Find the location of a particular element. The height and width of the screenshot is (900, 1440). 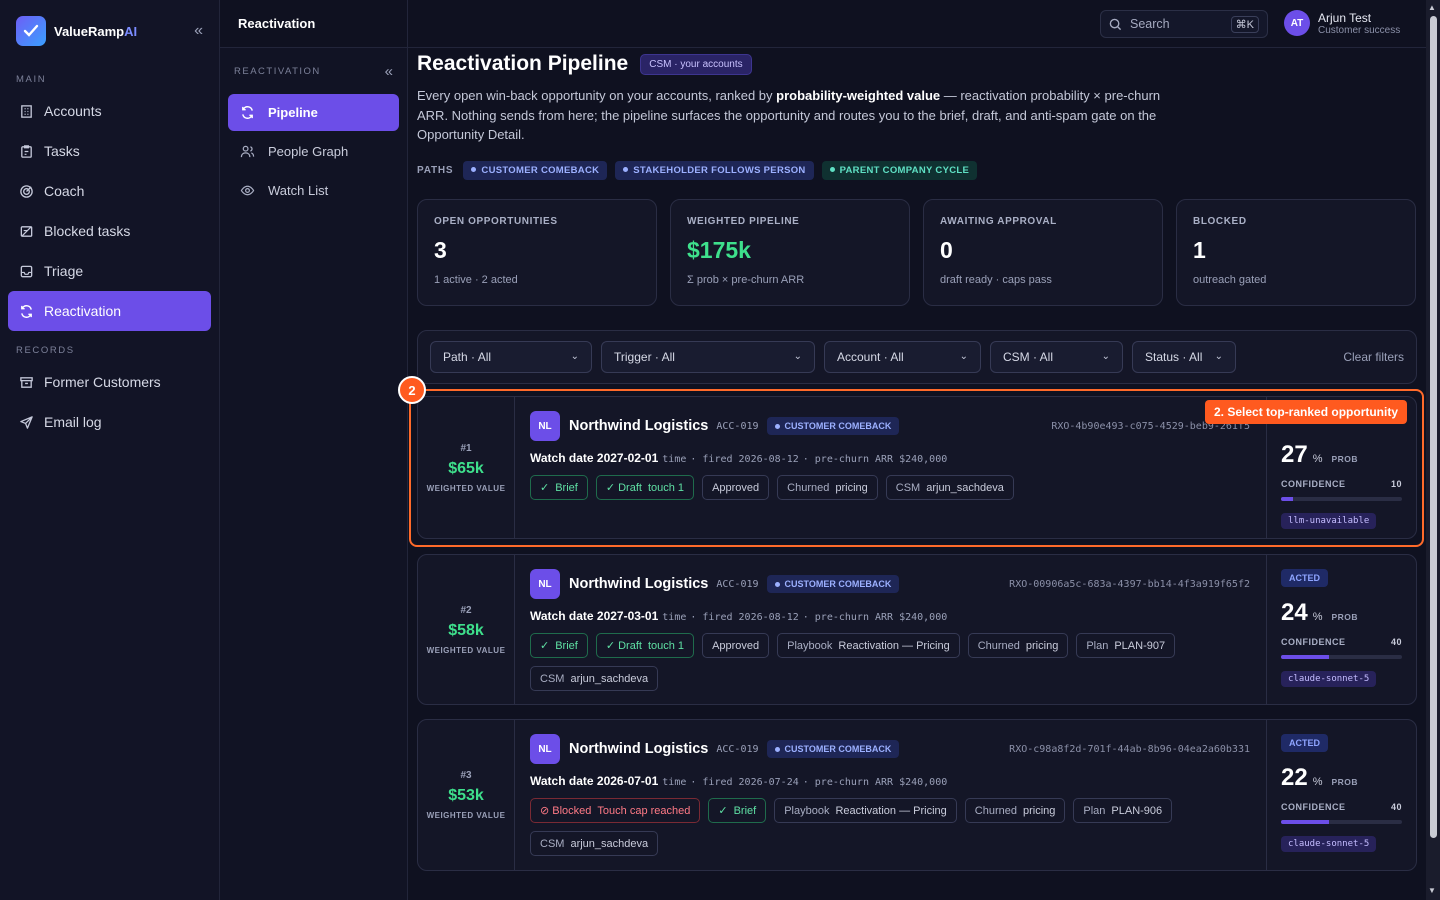

scrollbar: ▲ ▼ is located at coordinates (1433, 450).